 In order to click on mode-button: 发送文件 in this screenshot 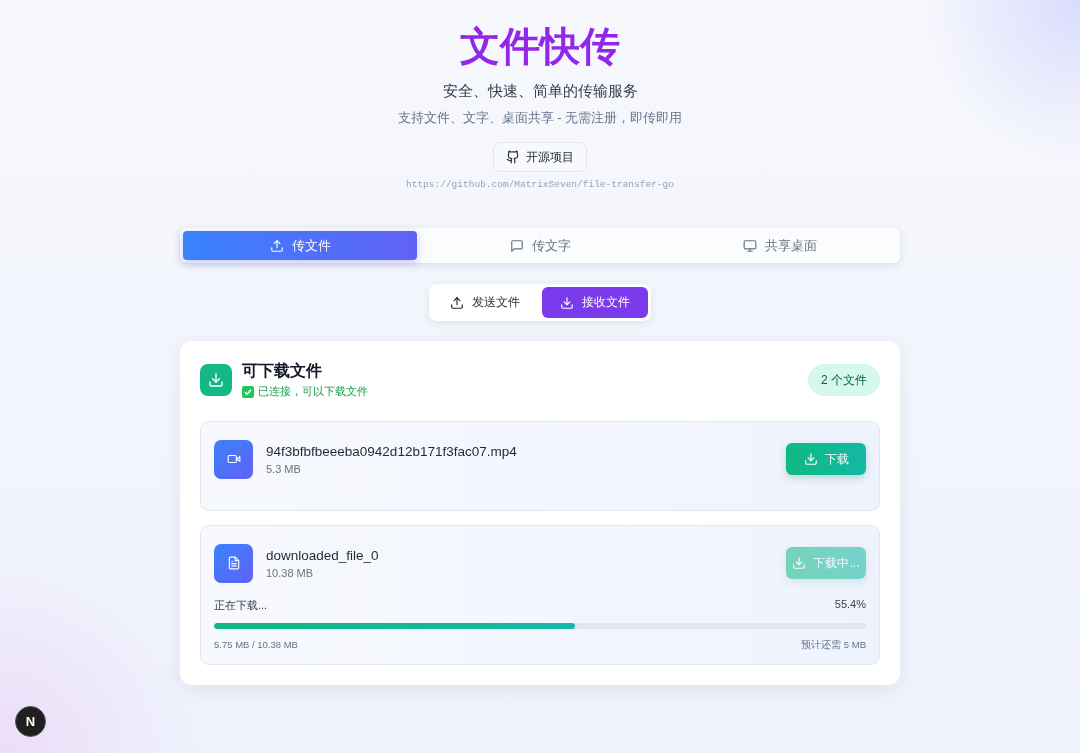, I will do `click(485, 302)`.